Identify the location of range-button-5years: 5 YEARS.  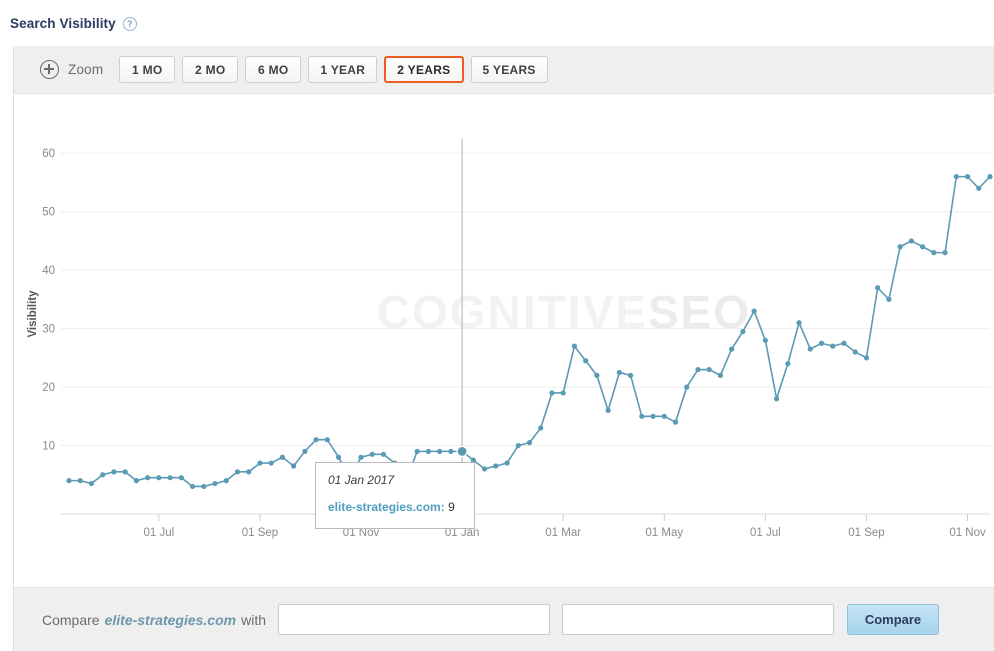
(509, 69).